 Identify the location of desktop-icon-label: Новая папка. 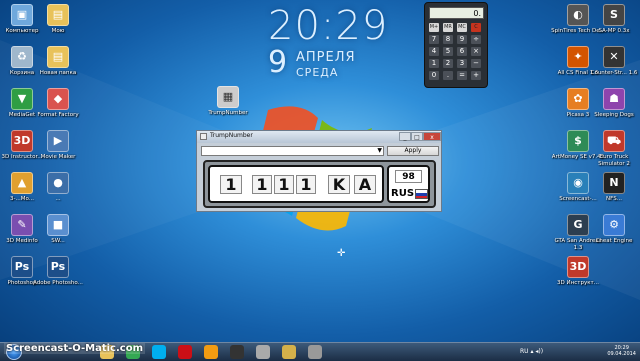
(58, 73).